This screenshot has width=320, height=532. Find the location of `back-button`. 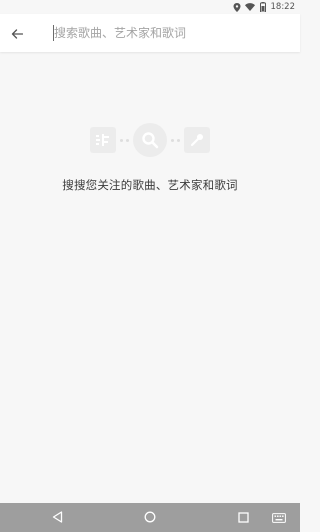

back-button is located at coordinates (17, 33).